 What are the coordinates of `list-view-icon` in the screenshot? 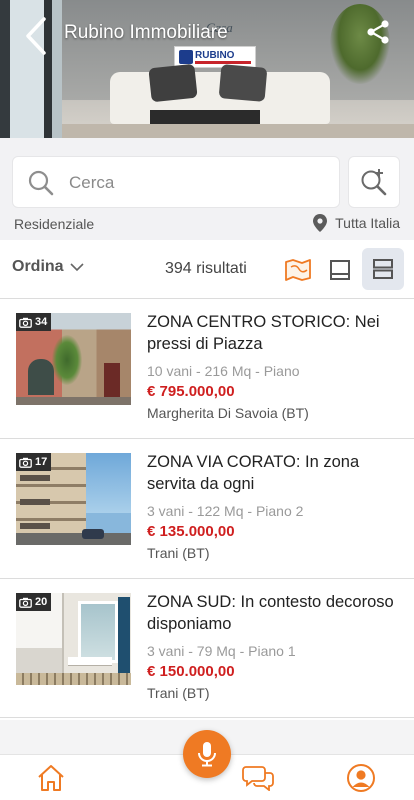 It's located at (383, 269).